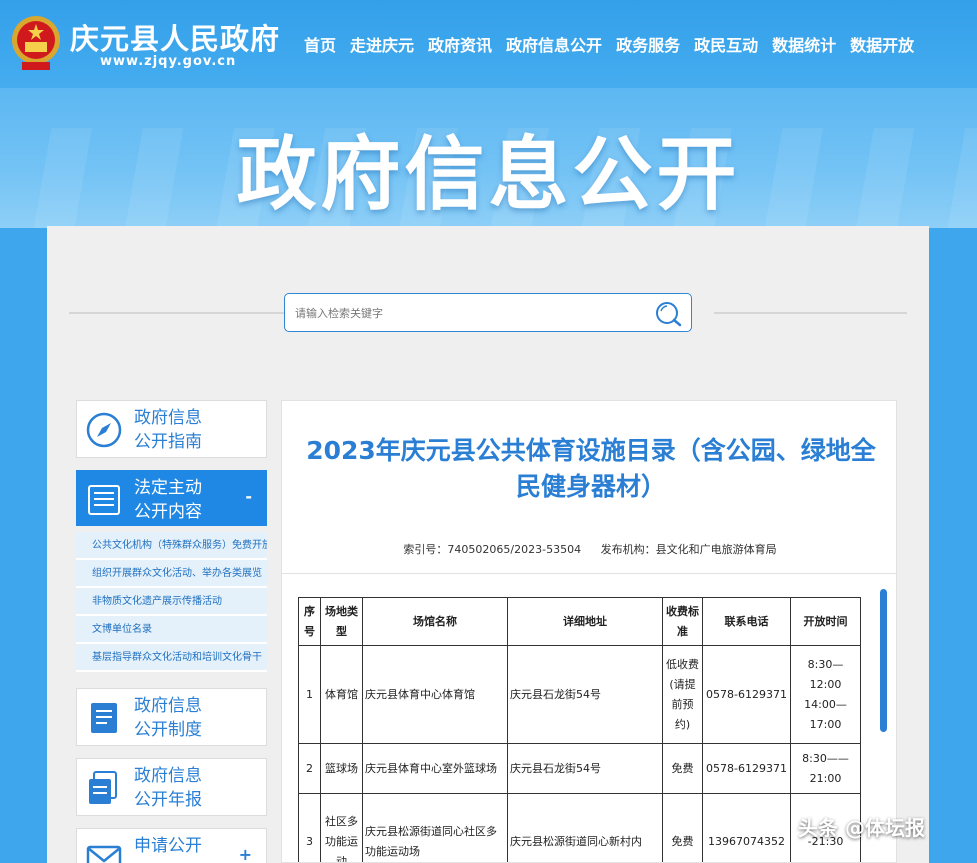  I want to click on table-cell: 低收费(请提前预约), so click(682, 694).